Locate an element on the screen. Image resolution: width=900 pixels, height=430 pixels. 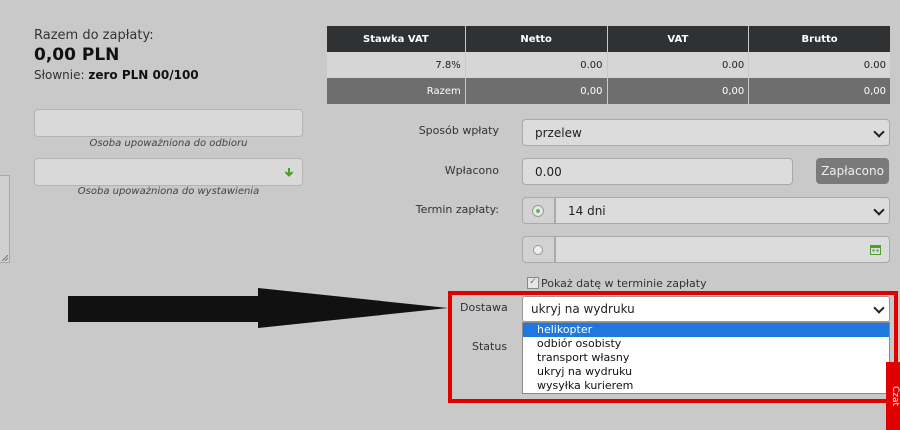
option-odbior-osobisty: odbiór osobisty is located at coordinates (706, 344).